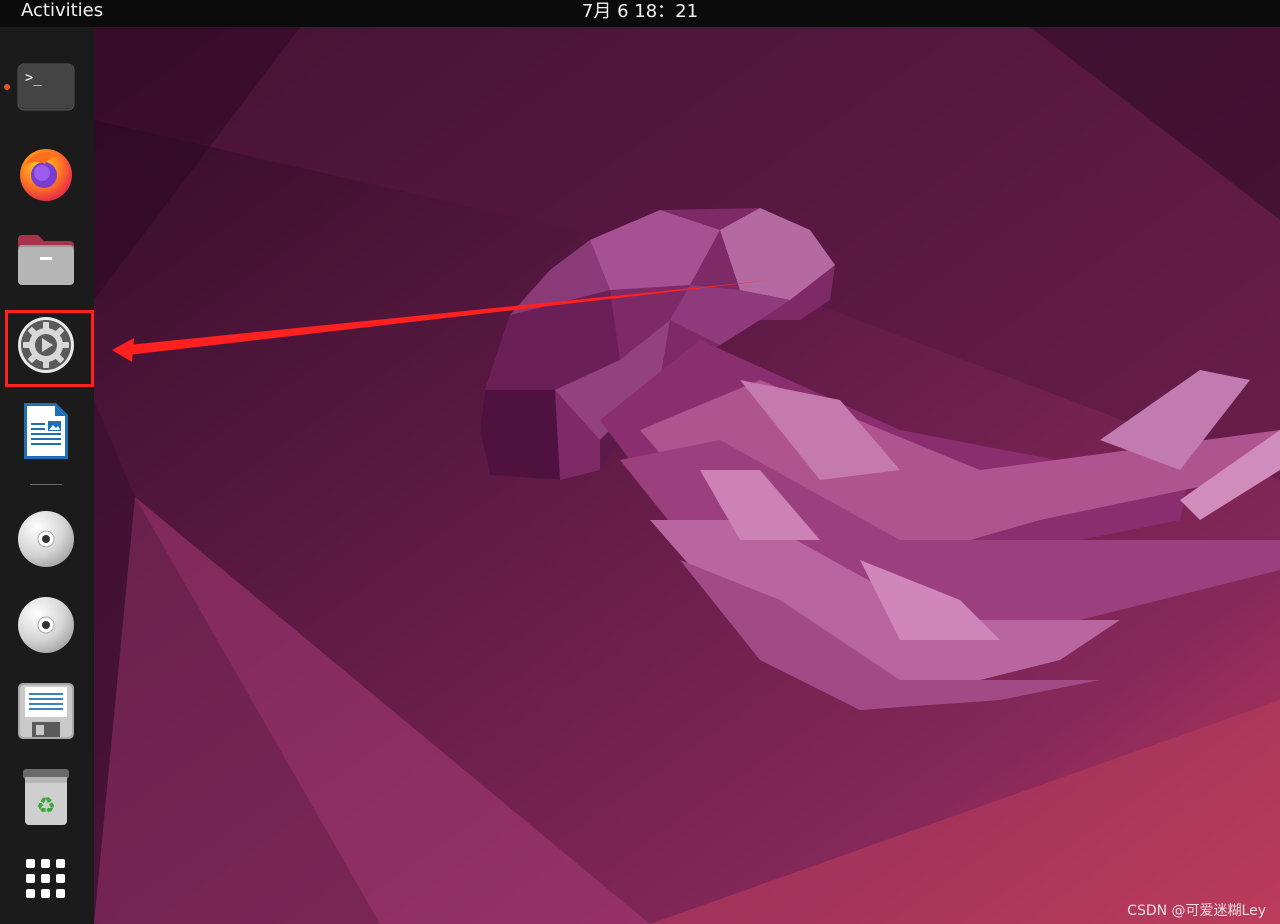 This screenshot has height=924, width=1280. I want to click on activities-button: Activities, so click(62, 13).